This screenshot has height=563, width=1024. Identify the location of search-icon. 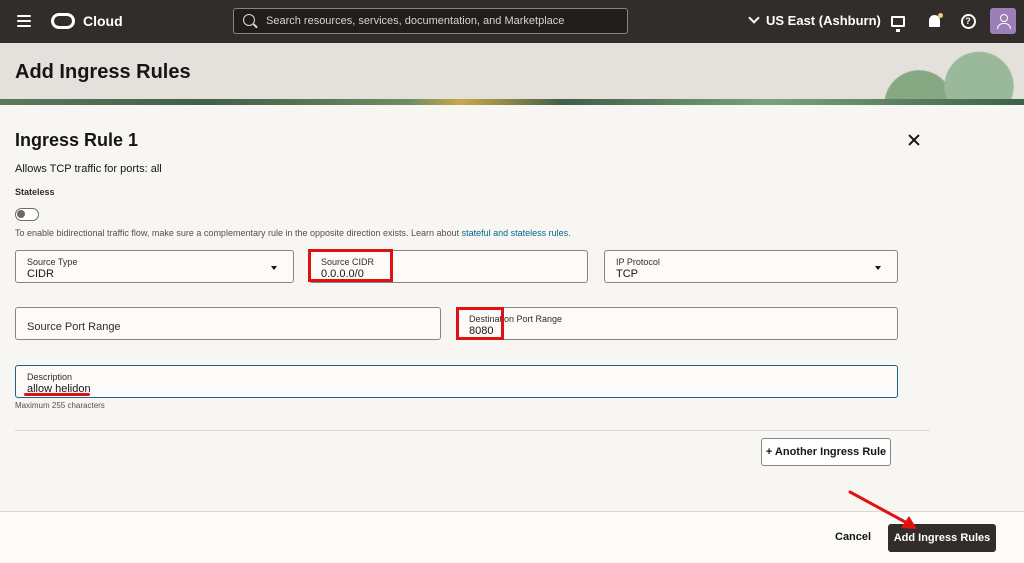
(249, 20).